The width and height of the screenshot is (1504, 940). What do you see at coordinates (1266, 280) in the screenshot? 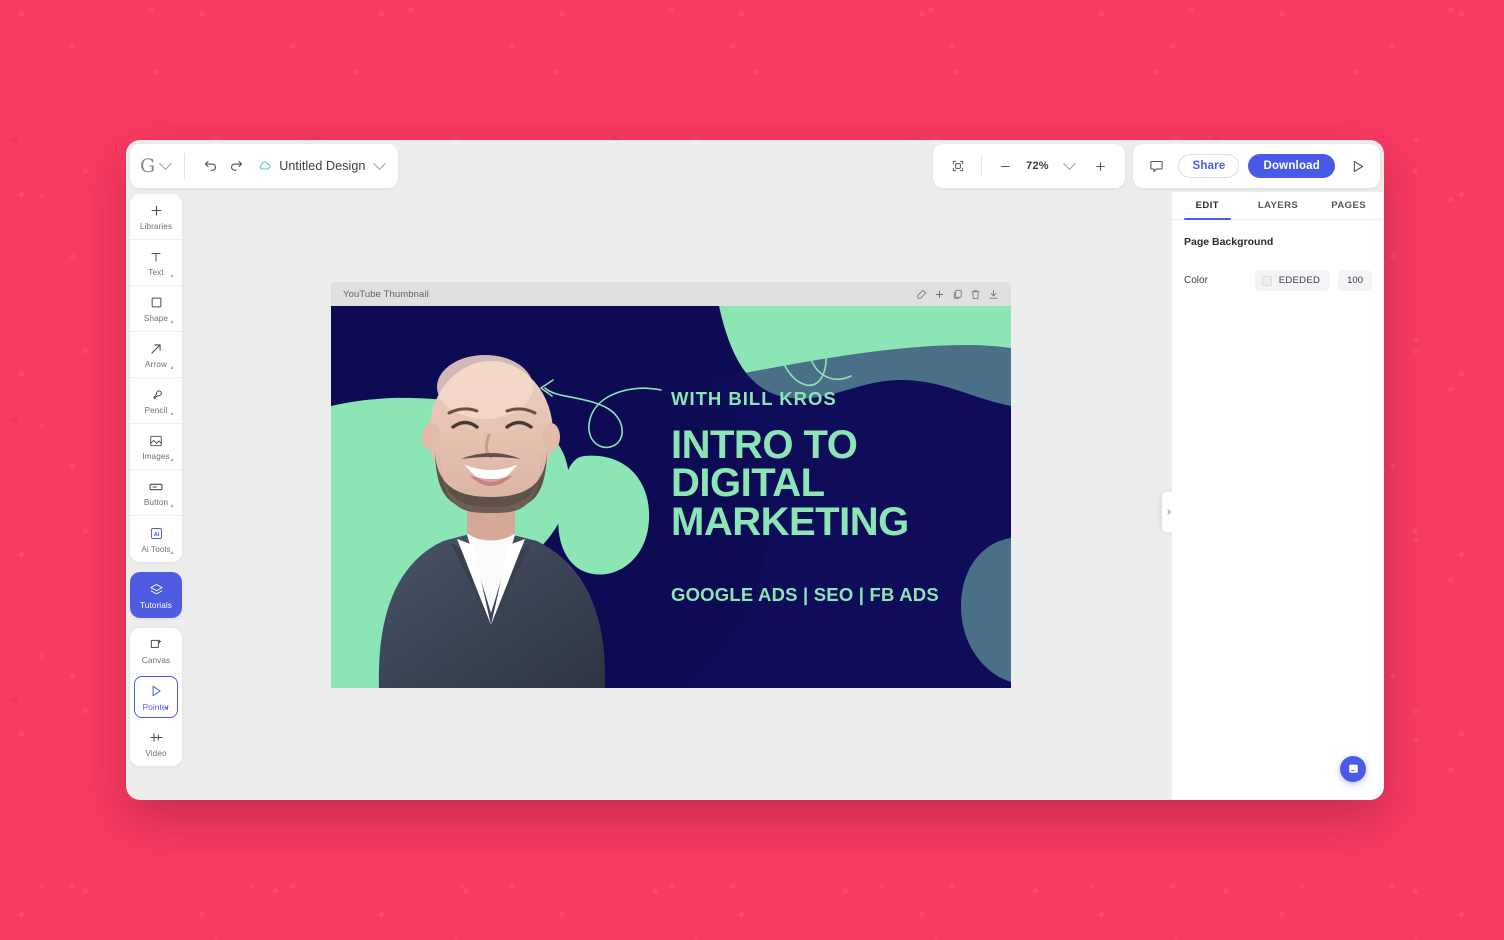
I see `color-swatch` at bounding box center [1266, 280].